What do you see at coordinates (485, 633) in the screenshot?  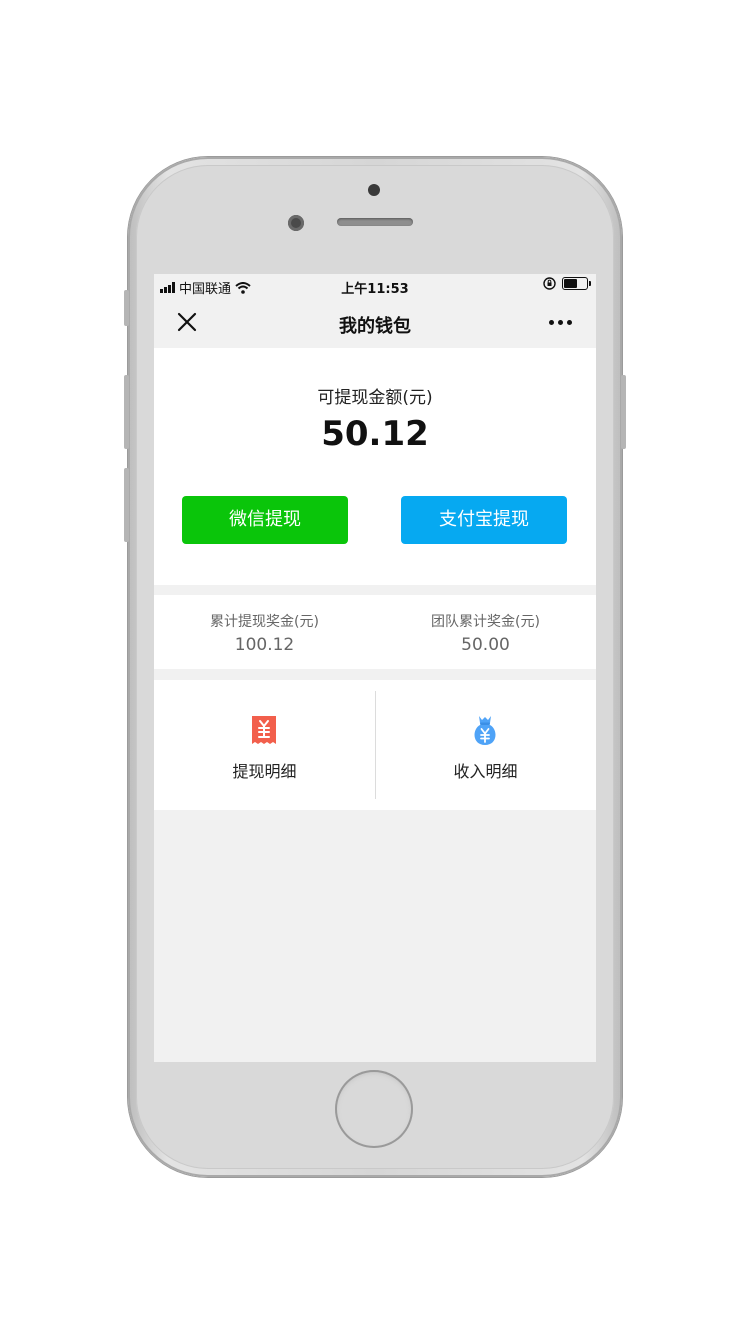 I see `stat-team-bonus: 团队累计奖金(元) 50.00` at bounding box center [485, 633].